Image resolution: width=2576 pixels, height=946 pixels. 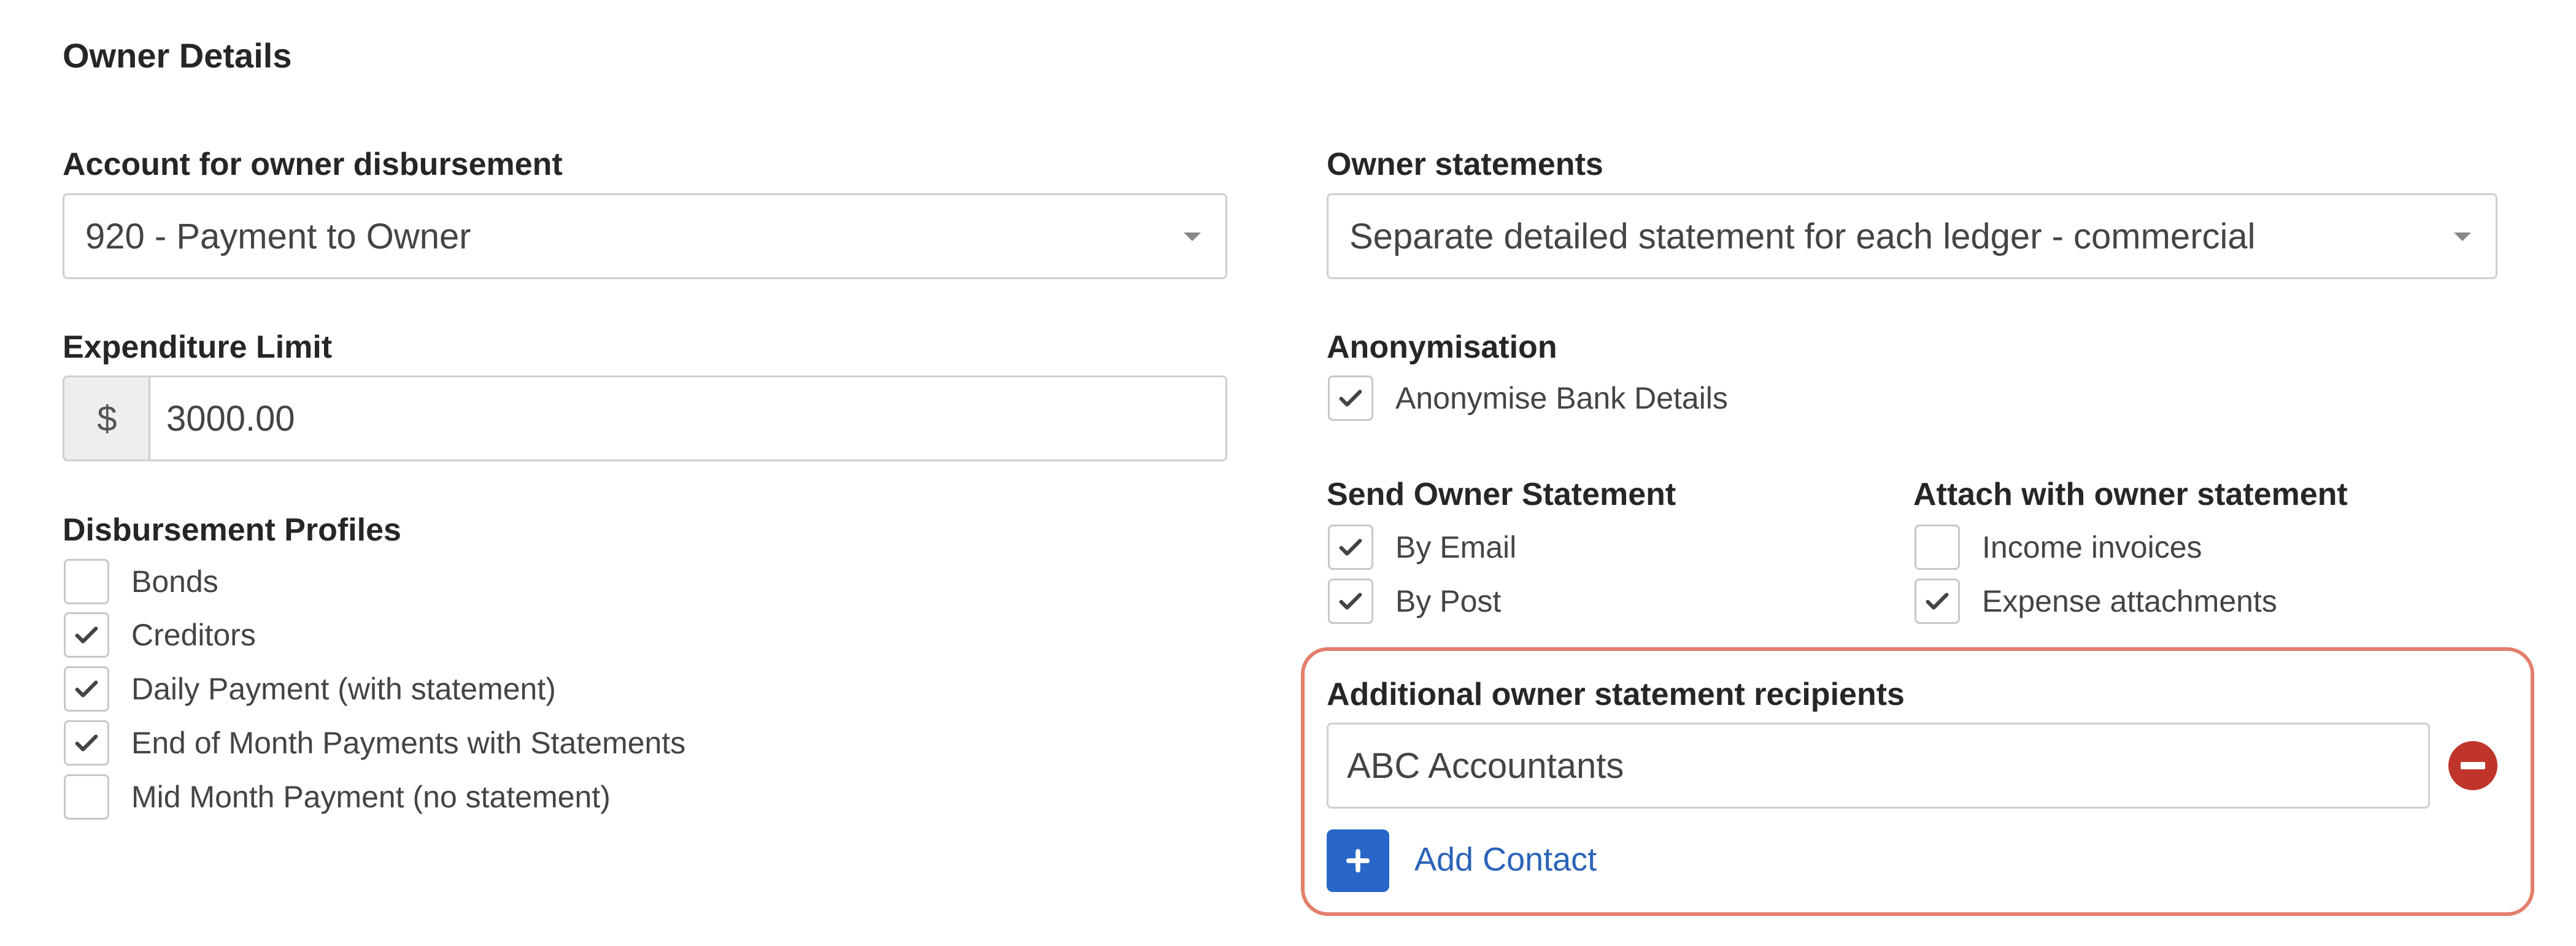 I want to click on checkbox-label: Income invoices, so click(x=2092, y=547).